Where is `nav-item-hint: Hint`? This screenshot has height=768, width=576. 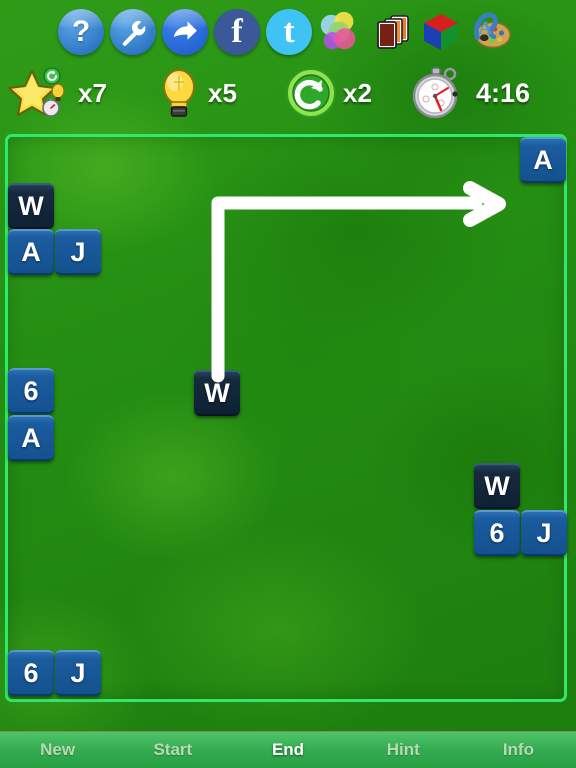
nav-item-hint: Hint is located at coordinates (403, 750).